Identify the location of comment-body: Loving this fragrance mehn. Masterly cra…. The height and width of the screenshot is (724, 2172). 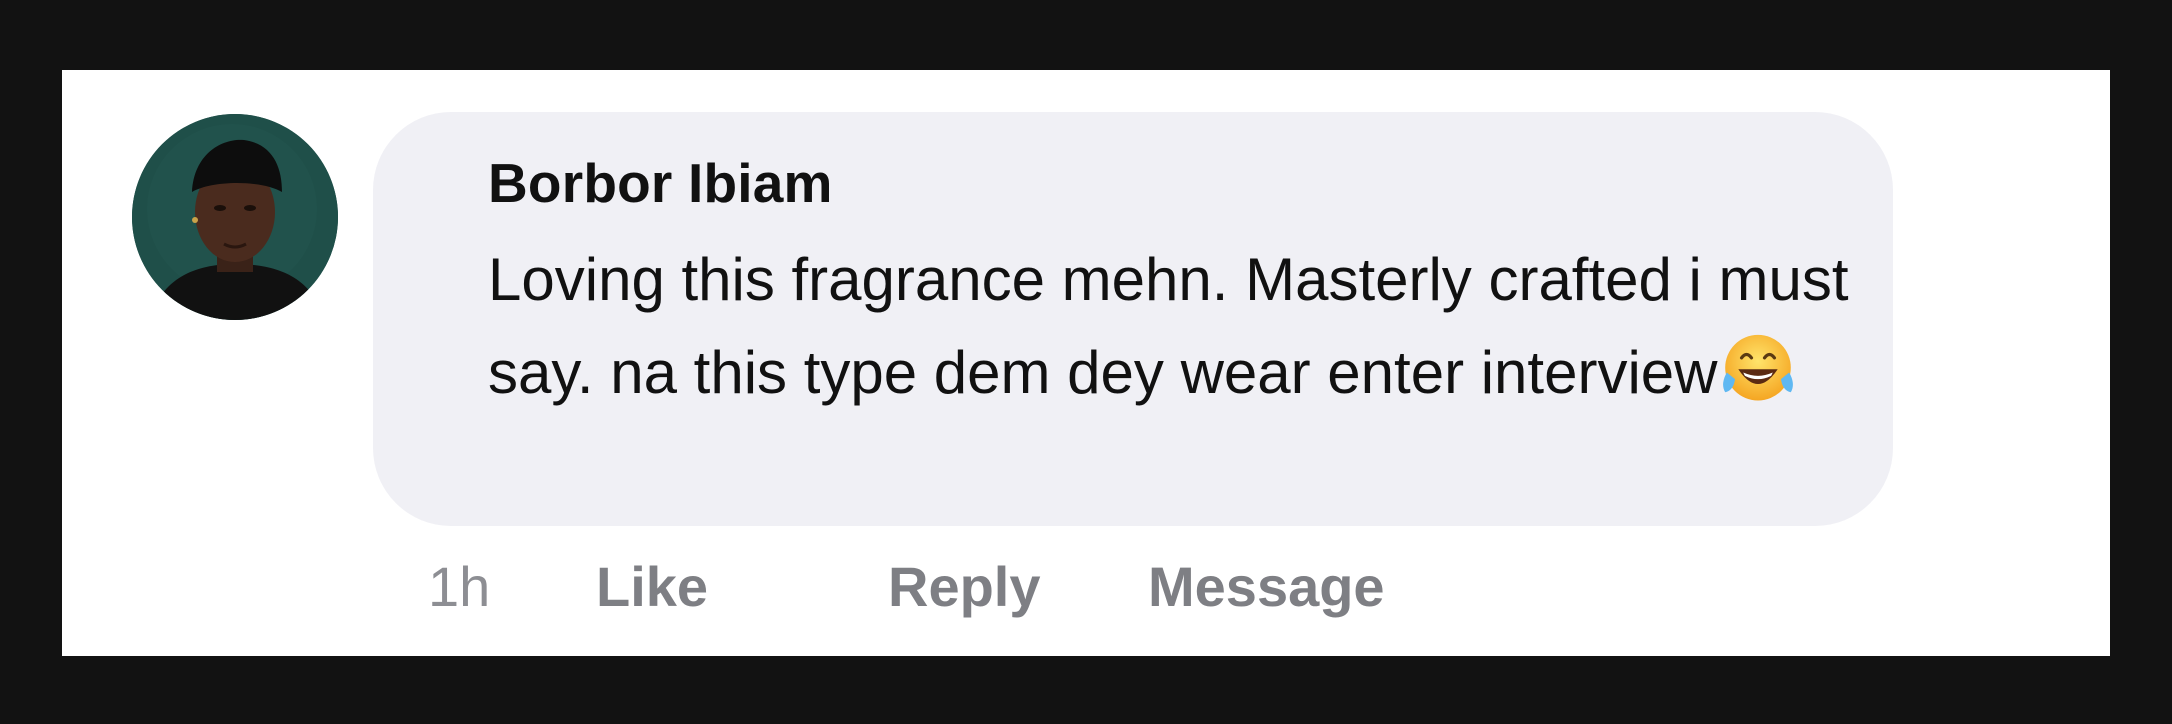
(1168, 326).